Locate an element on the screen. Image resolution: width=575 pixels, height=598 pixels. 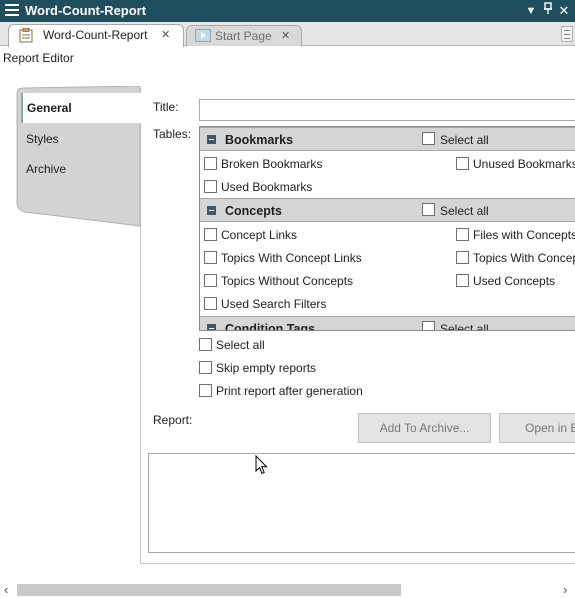
horizontal-scrollbar: ‹ › is located at coordinates (287, 590).